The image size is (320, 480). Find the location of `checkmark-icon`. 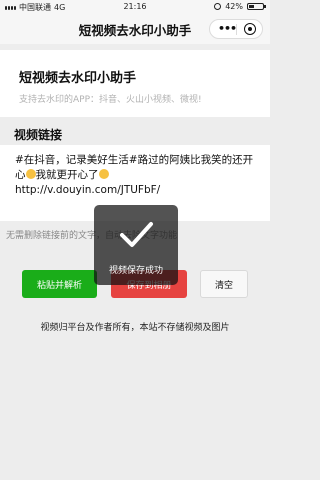

checkmark-icon is located at coordinates (136, 234).